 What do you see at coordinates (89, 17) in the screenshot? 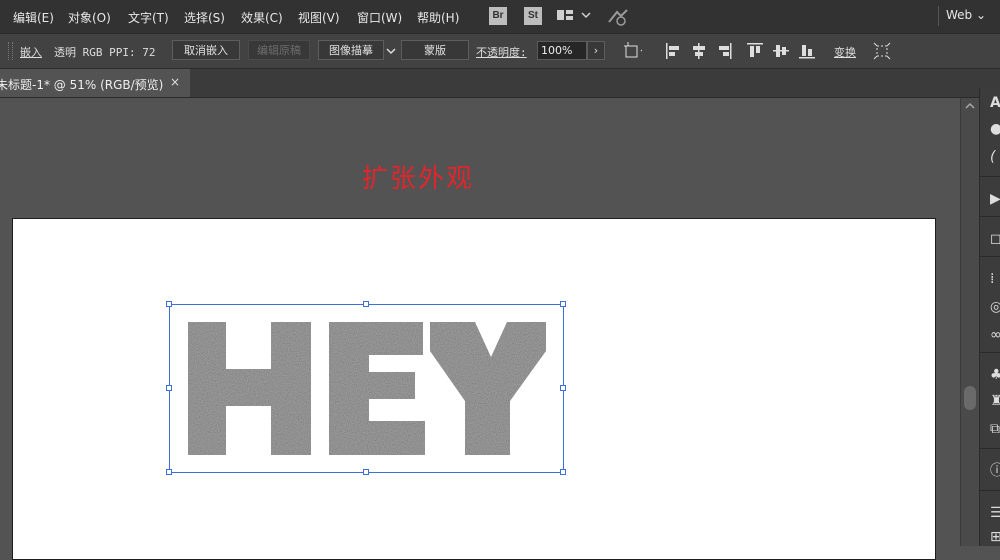
I see `menu-object: 对象(O)` at bounding box center [89, 17].